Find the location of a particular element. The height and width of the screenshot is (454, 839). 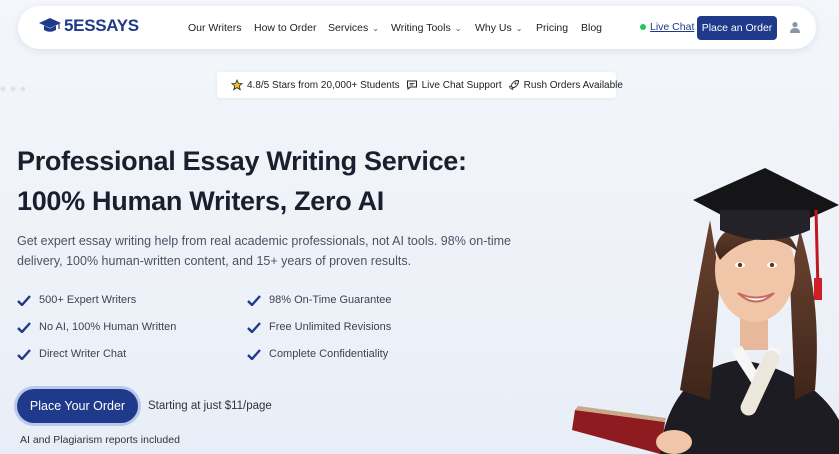

feature-item: 500+ Expert Writers is located at coordinates (76, 300).